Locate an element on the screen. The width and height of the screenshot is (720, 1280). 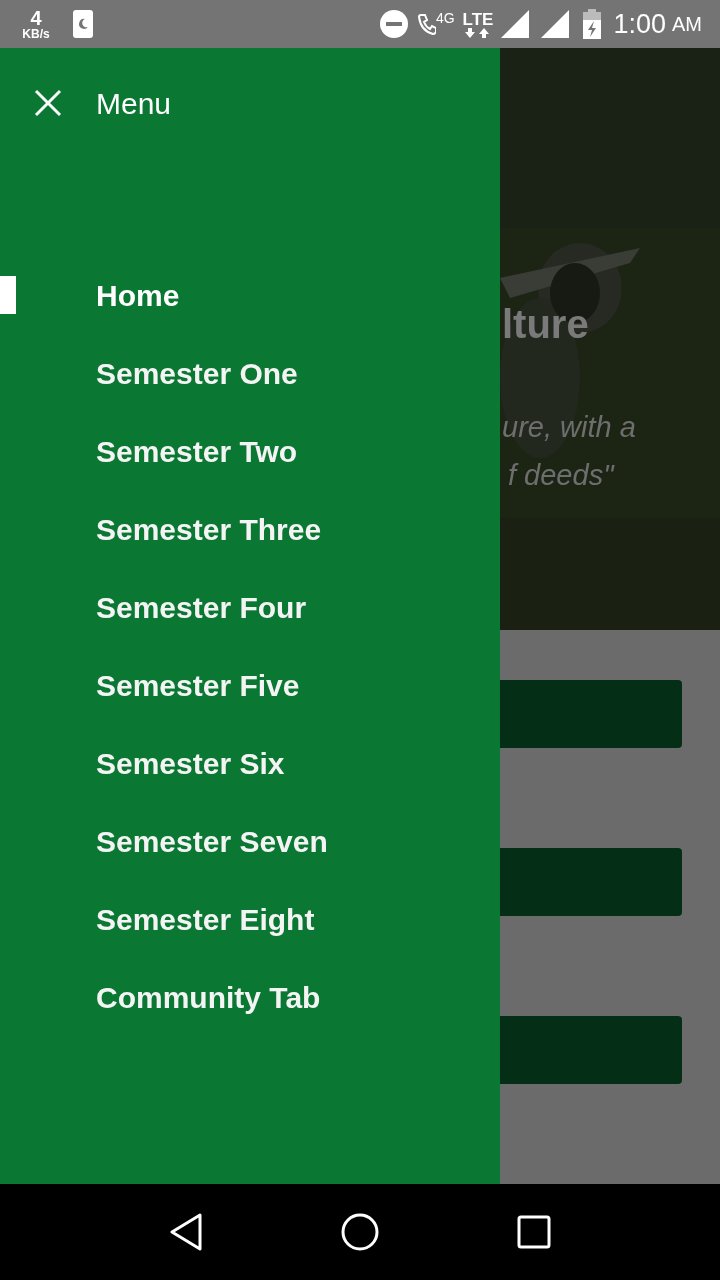
menu-item: Semester Seven is located at coordinates (212, 841).